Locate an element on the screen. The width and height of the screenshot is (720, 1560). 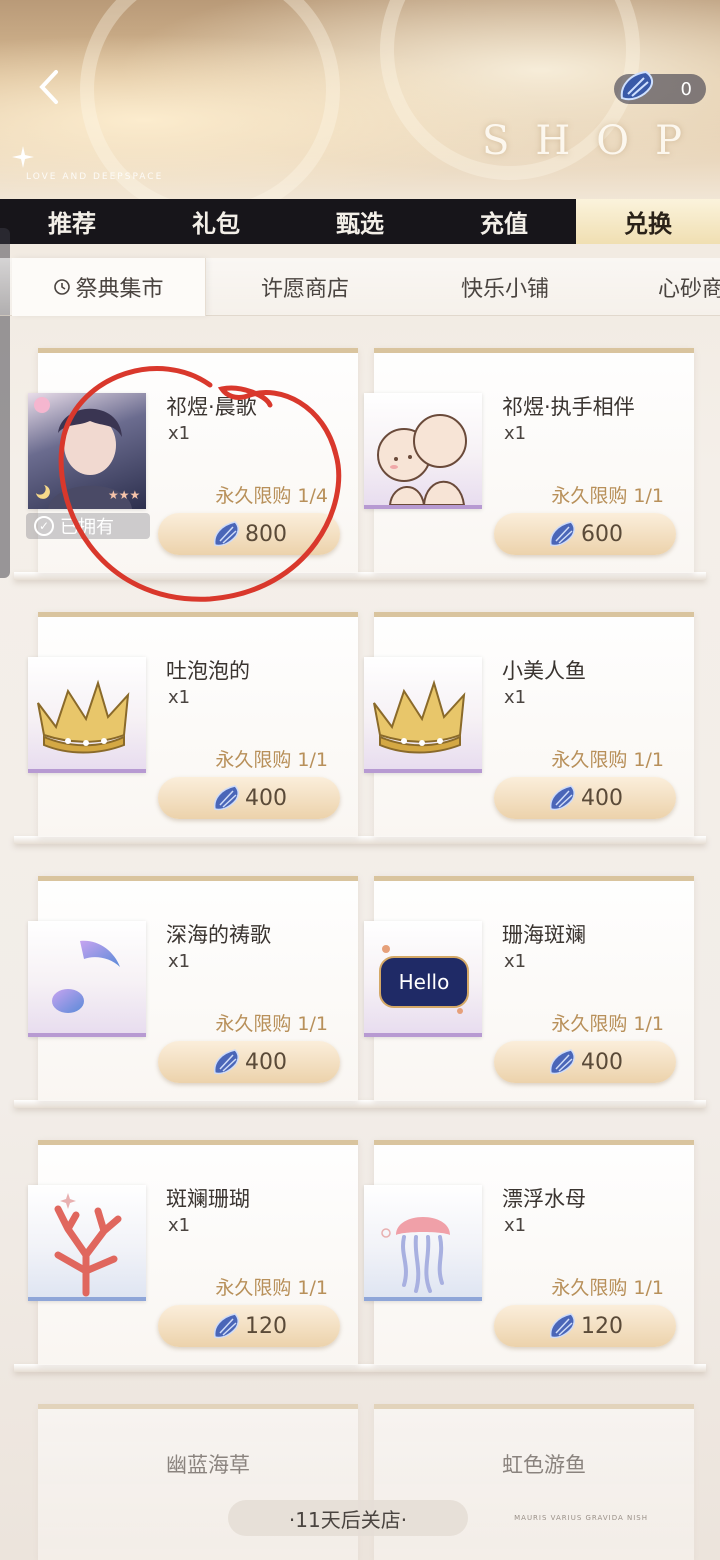
item-name: 斑斓珊瑚 is located at coordinates (208, 1199).